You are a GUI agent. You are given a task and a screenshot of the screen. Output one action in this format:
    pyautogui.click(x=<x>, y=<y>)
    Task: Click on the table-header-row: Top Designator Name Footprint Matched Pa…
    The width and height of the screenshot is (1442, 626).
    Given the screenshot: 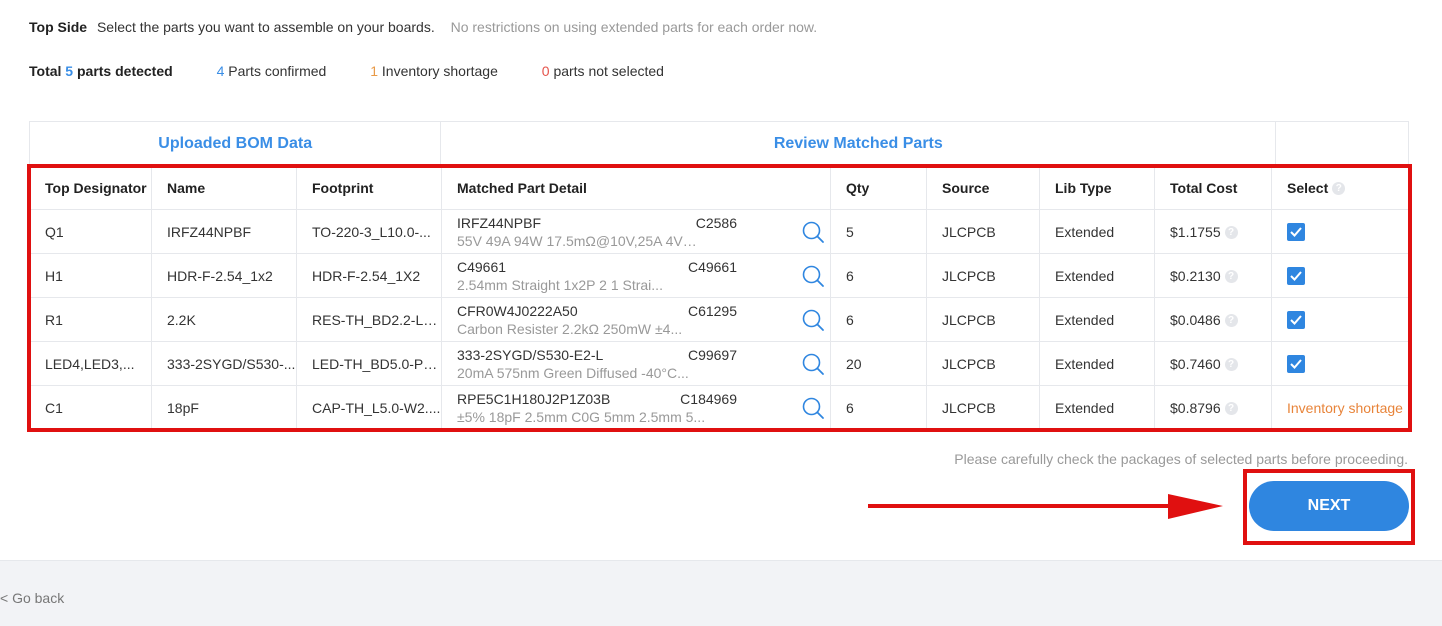 What is the action you would take?
    pyautogui.click(x=719, y=187)
    